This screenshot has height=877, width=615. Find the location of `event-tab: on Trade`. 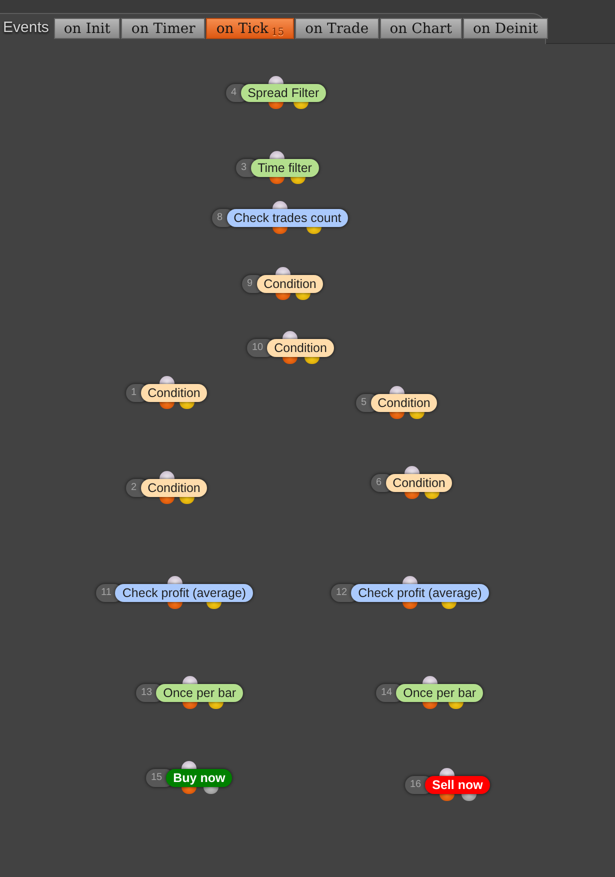

event-tab: on Trade is located at coordinates (337, 28).